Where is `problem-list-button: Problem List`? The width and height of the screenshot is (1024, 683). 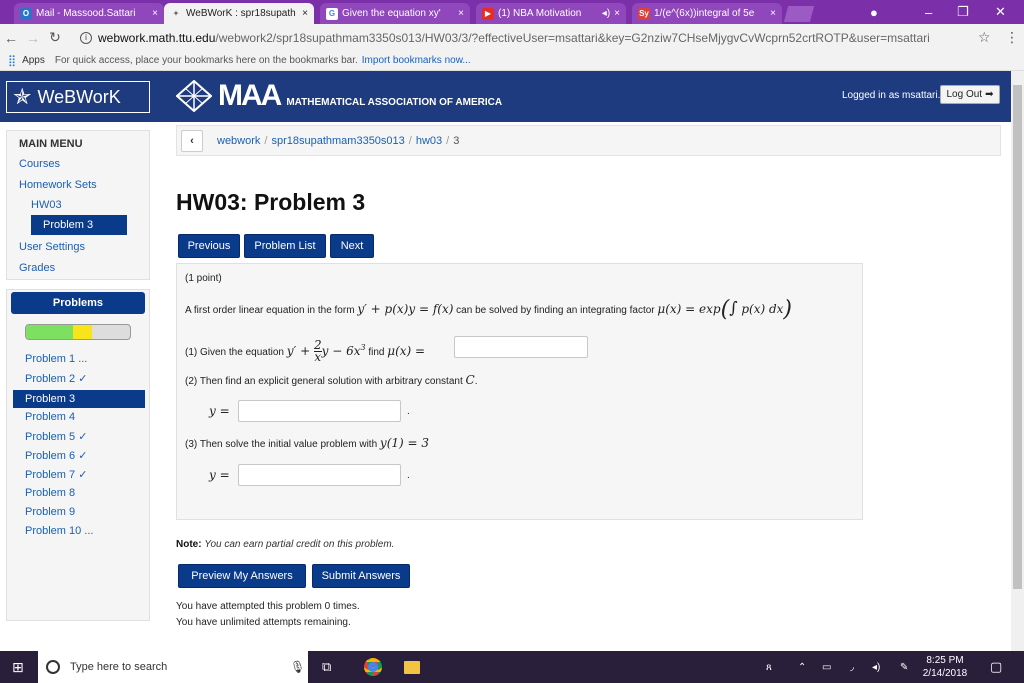 problem-list-button: Problem List is located at coordinates (285, 246).